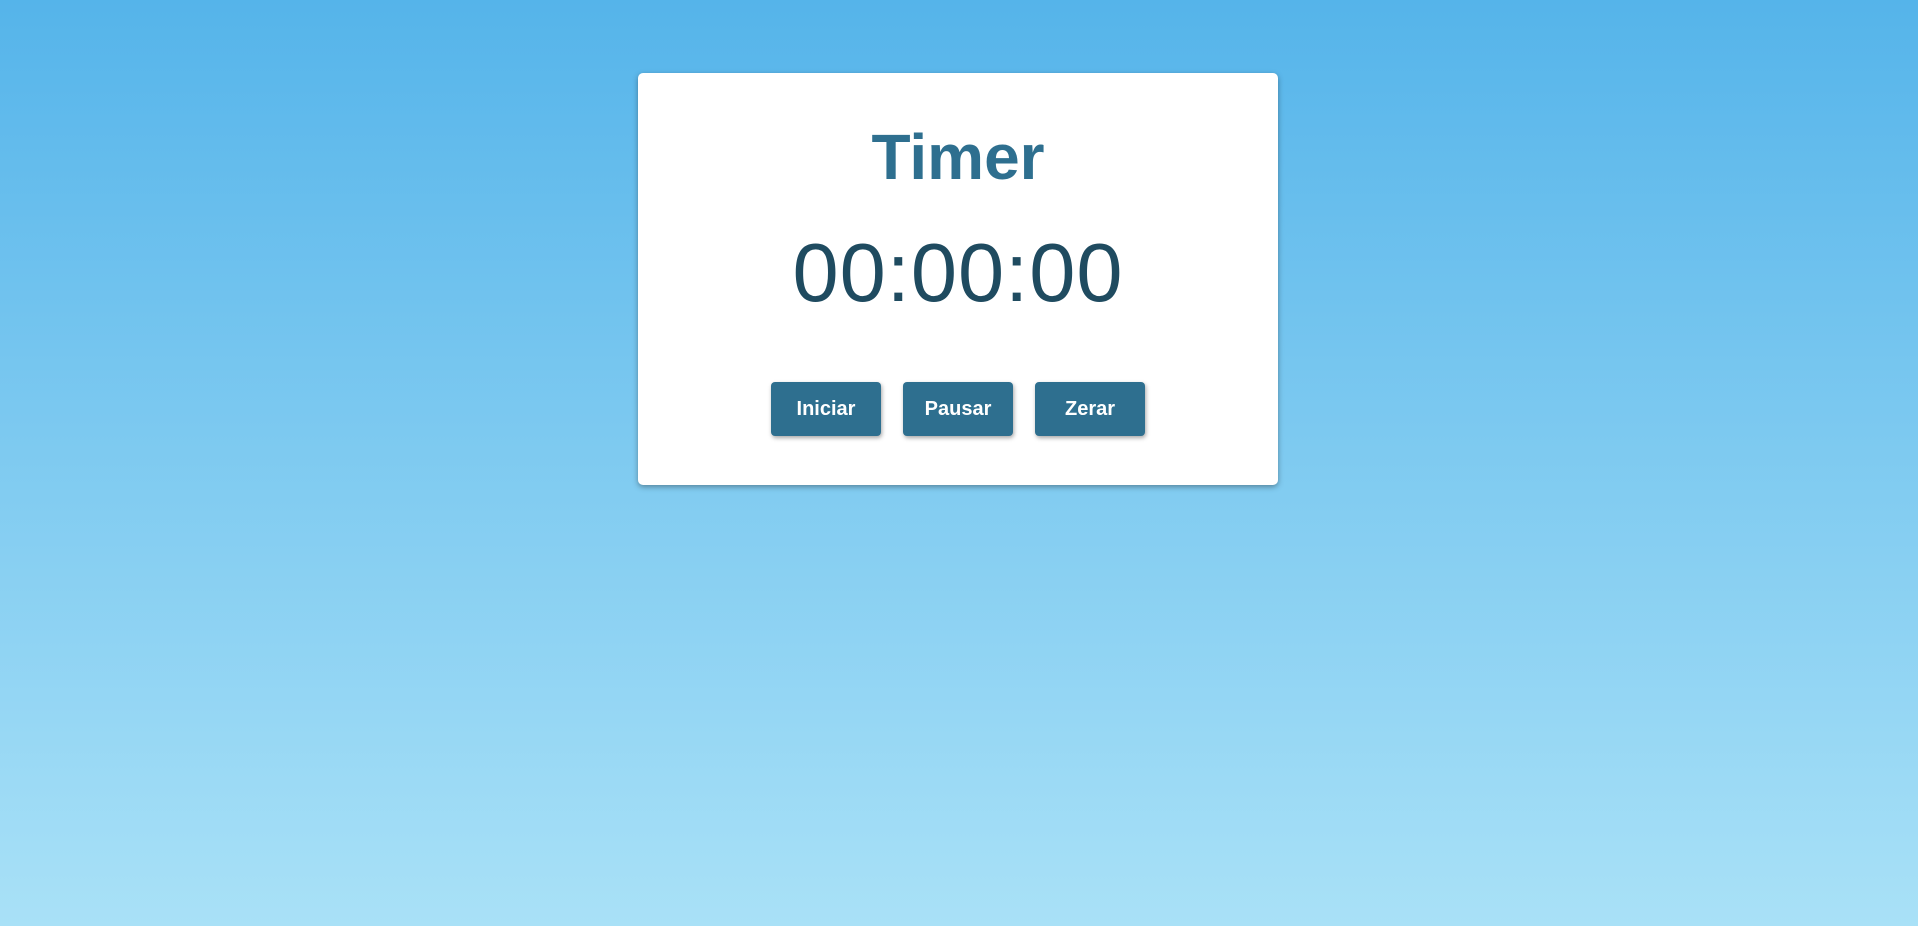 This screenshot has width=1918, height=926. What do you see at coordinates (958, 157) in the screenshot?
I see `page-title: Timer` at bounding box center [958, 157].